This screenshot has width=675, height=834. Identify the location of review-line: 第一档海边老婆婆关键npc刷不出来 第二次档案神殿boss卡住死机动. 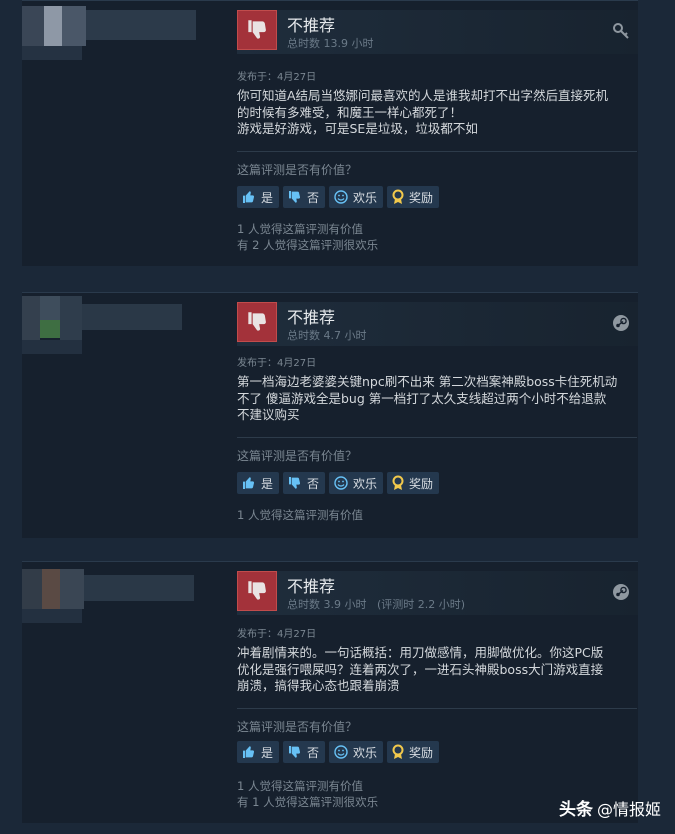
(427, 381).